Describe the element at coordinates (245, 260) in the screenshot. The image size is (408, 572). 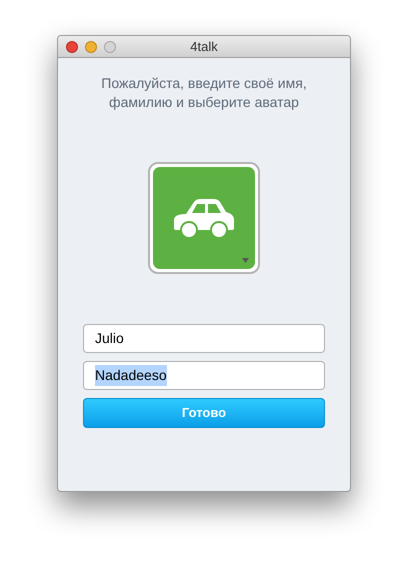
I see `dropdown-caret-icon` at that location.